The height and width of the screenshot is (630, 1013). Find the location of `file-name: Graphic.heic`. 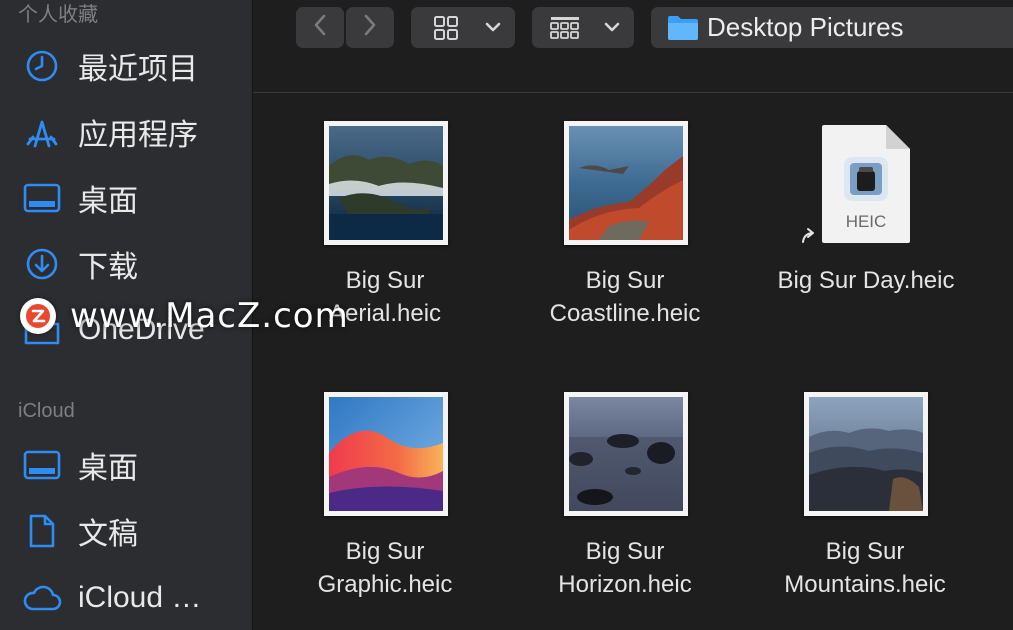

file-name: Graphic.heic is located at coordinates (385, 584).